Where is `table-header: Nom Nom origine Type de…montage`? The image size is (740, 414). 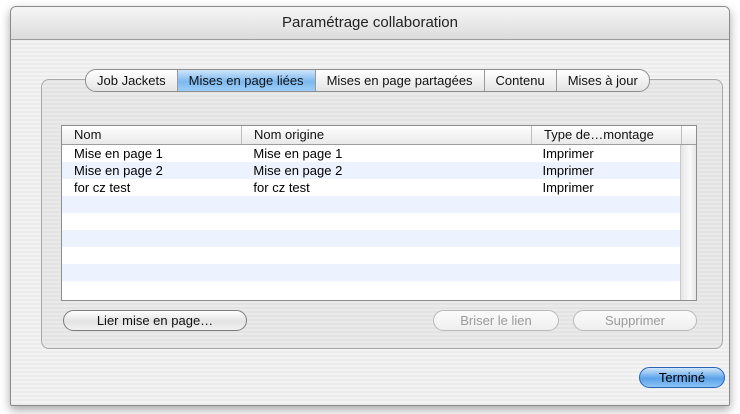 table-header: Nom Nom origine Type de…montage is located at coordinates (379, 135).